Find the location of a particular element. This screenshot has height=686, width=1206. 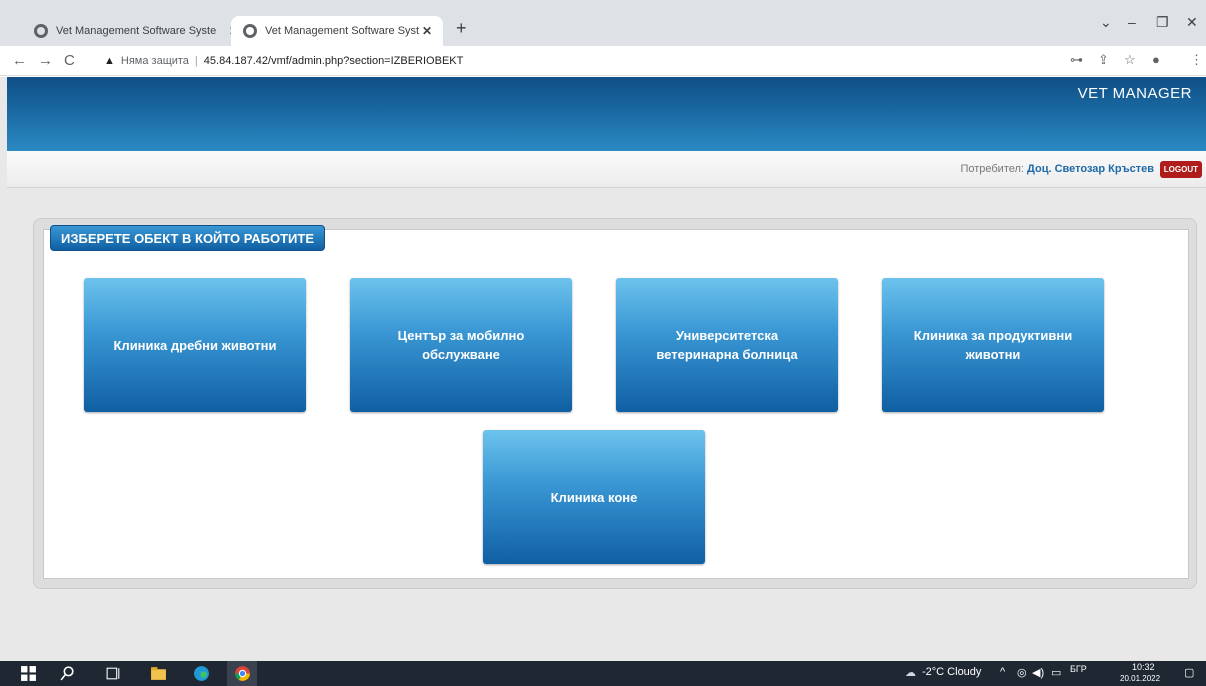

tab-search-icon: ⌄ is located at coordinates (1106, 22).